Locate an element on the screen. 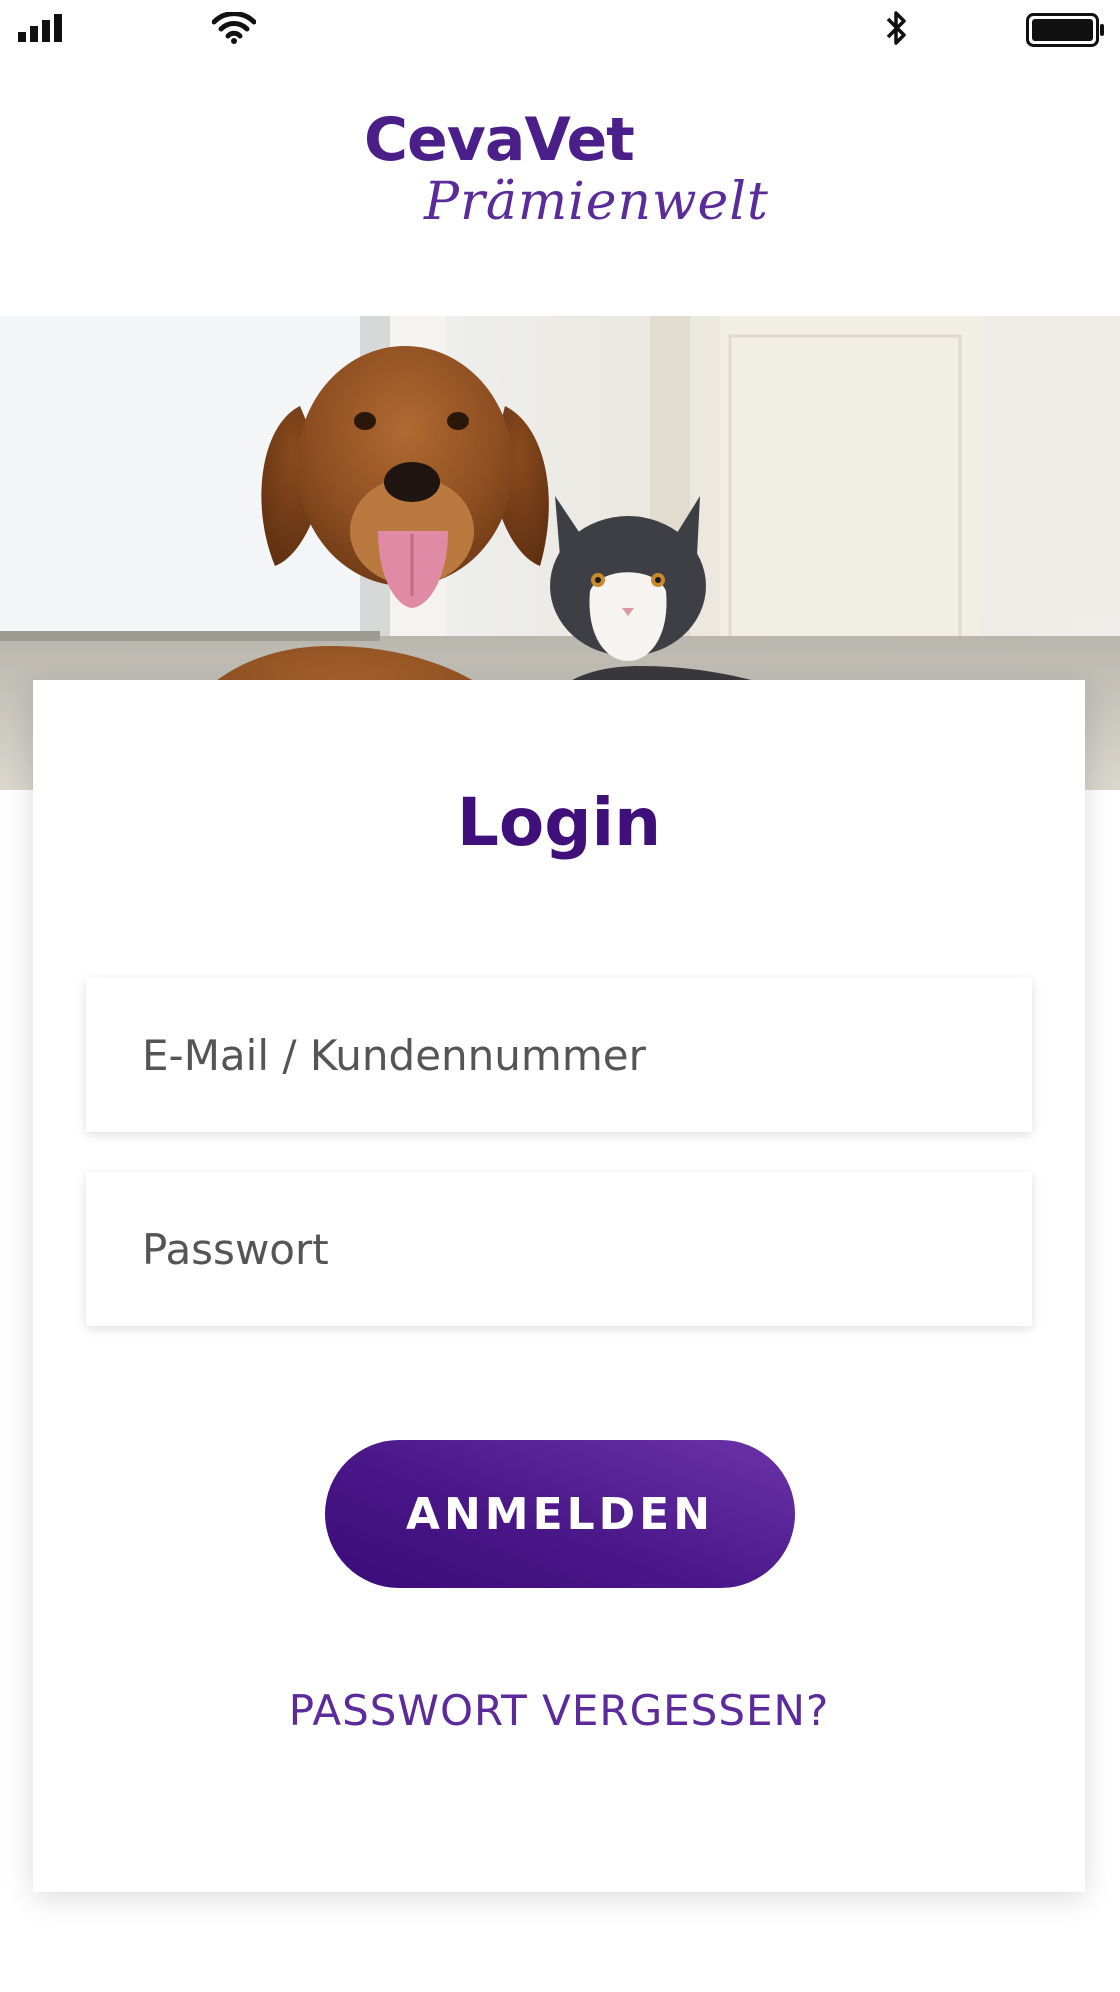 The width and height of the screenshot is (1120, 1992). cellular-signal-icon is located at coordinates (44, 29).